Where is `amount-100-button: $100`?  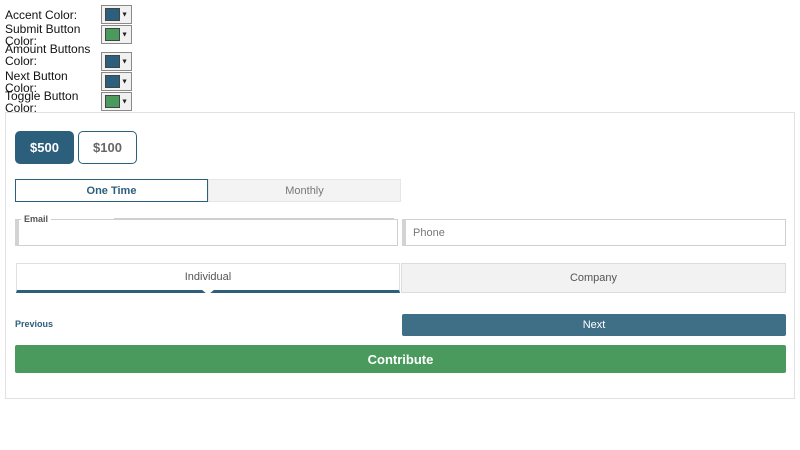 amount-100-button: $100 is located at coordinates (107, 147).